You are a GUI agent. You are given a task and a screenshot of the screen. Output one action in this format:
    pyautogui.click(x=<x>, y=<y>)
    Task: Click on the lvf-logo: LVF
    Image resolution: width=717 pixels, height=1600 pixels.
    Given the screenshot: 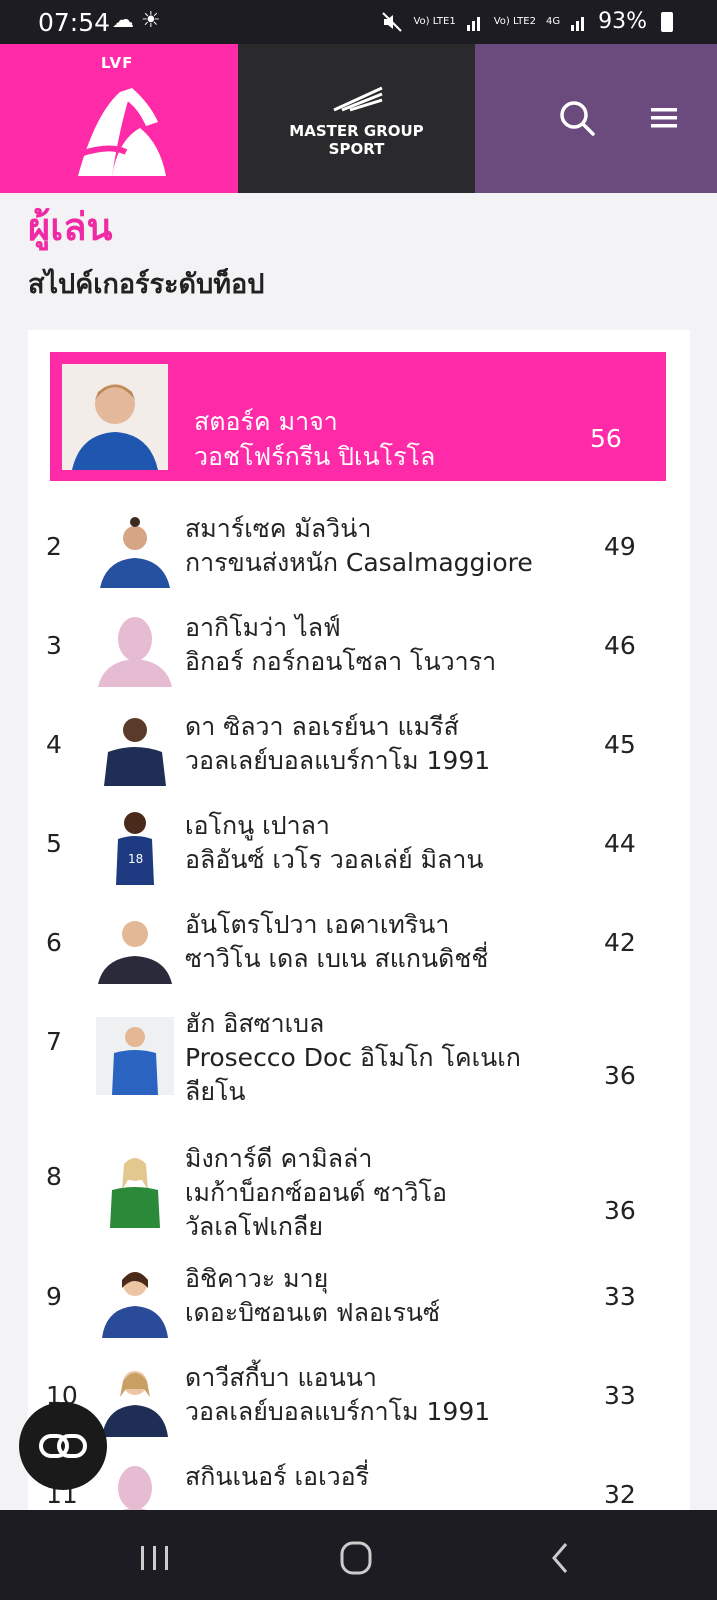 What is the action you would take?
    pyautogui.click(x=119, y=118)
    